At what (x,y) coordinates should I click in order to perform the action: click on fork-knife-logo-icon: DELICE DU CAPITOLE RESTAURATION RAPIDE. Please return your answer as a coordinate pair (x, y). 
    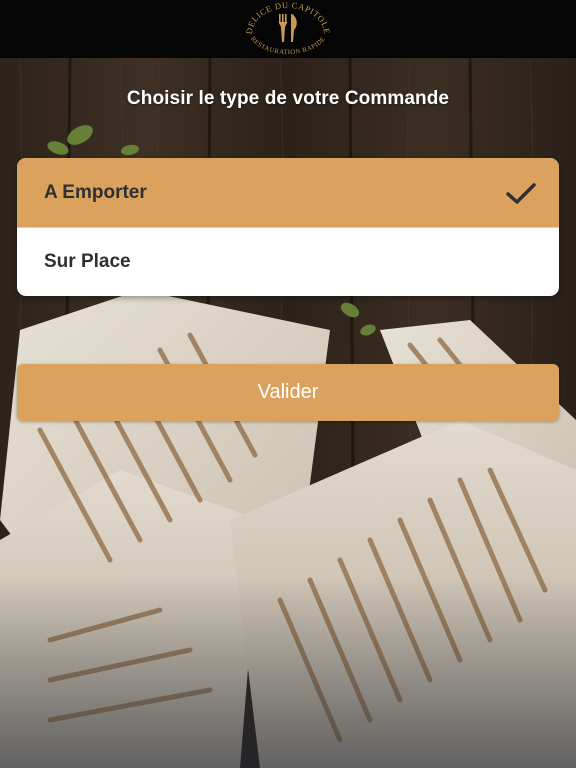
    Looking at the image, I should click on (288, 28).